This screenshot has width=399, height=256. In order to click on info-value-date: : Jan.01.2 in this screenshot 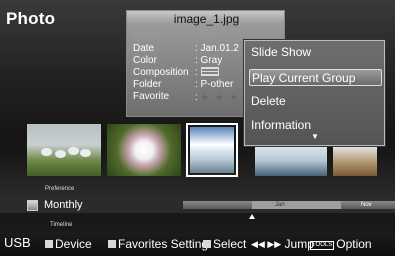, I will do `click(217, 48)`.